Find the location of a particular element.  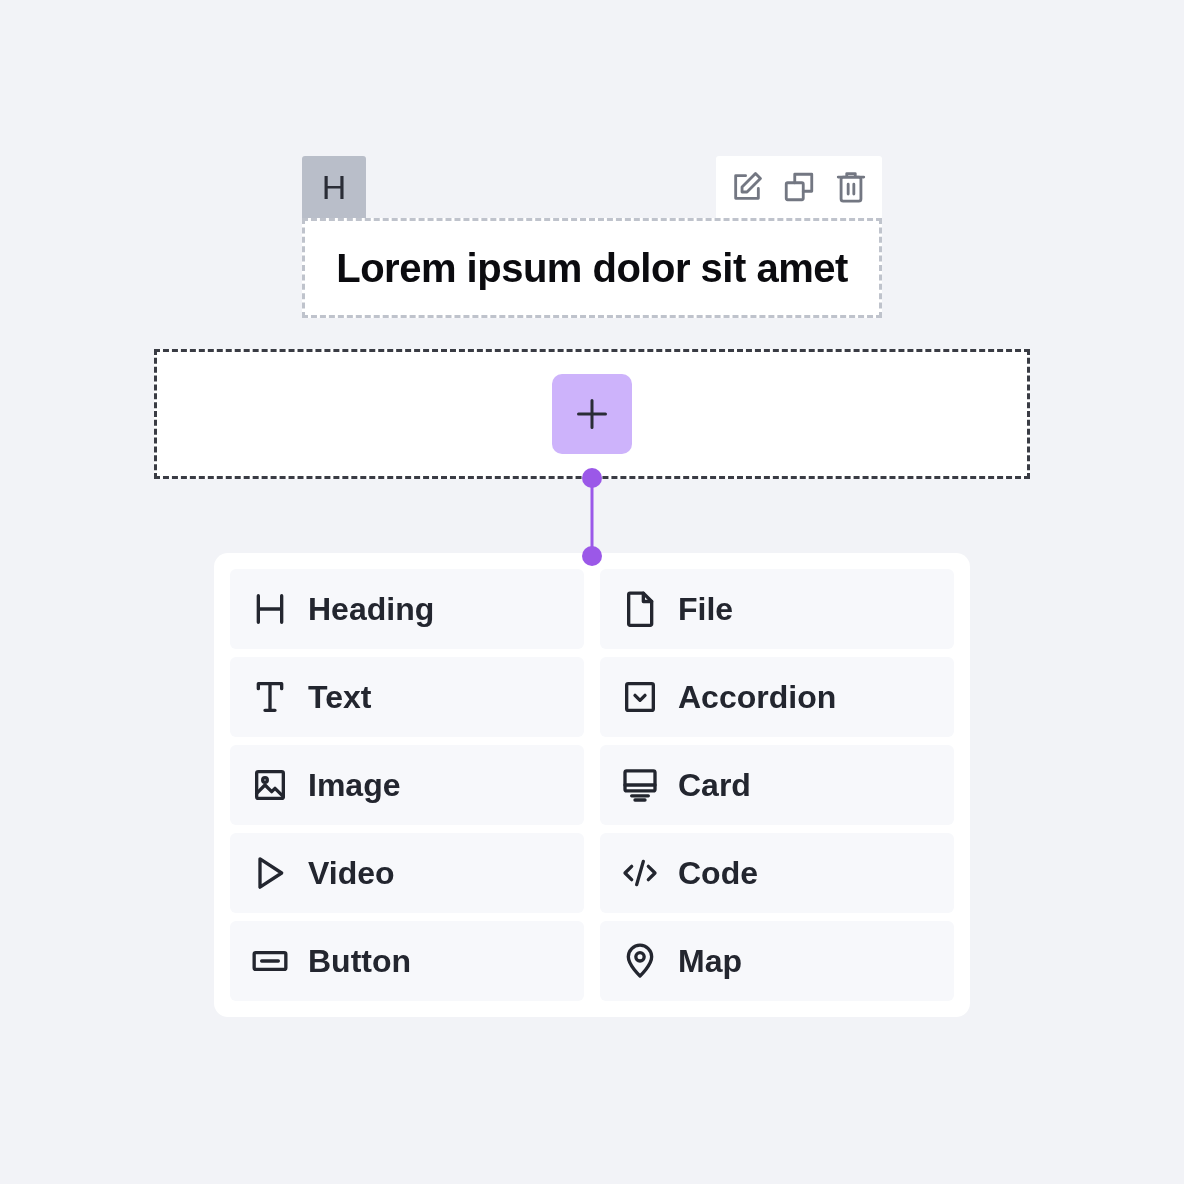

add-button is located at coordinates (592, 414).